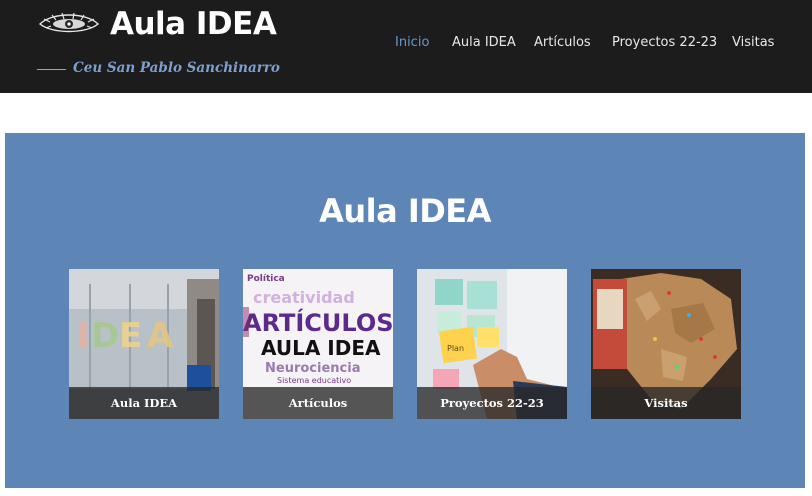  What do you see at coordinates (130, 336) in the screenshot?
I see `svg-text: E` at bounding box center [130, 336].